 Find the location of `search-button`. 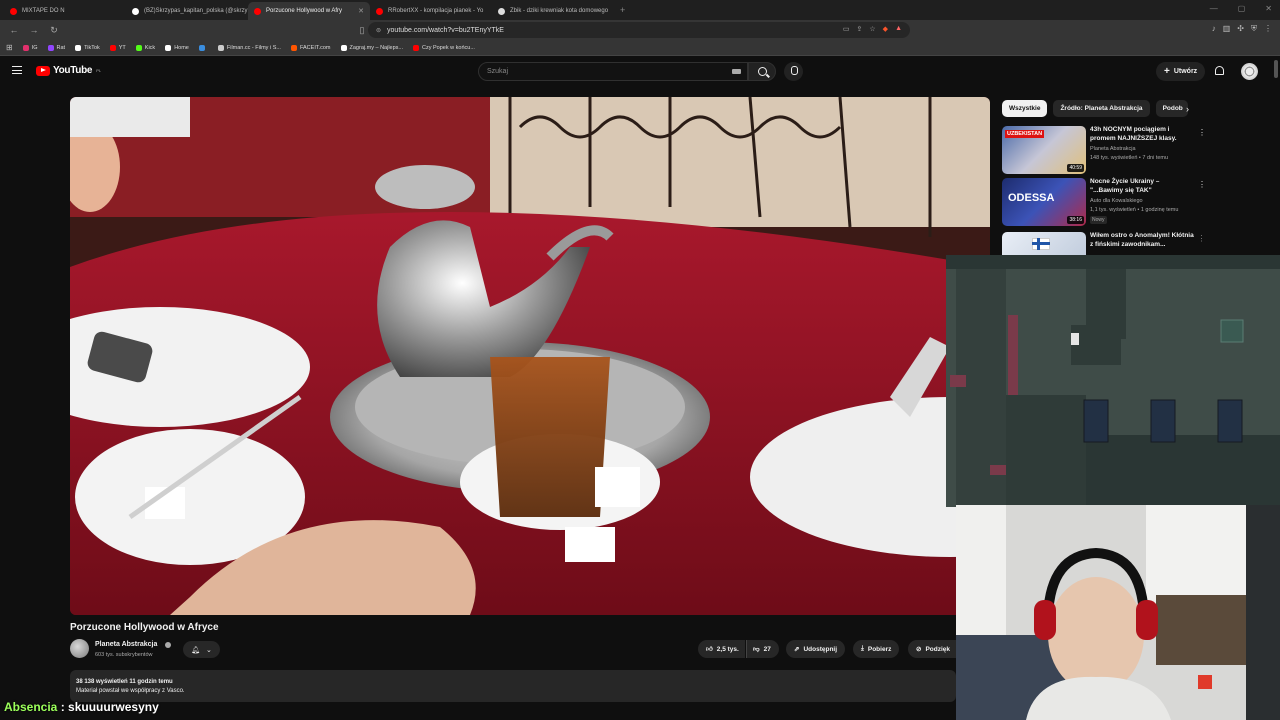

search-button is located at coordinates (762, 71).